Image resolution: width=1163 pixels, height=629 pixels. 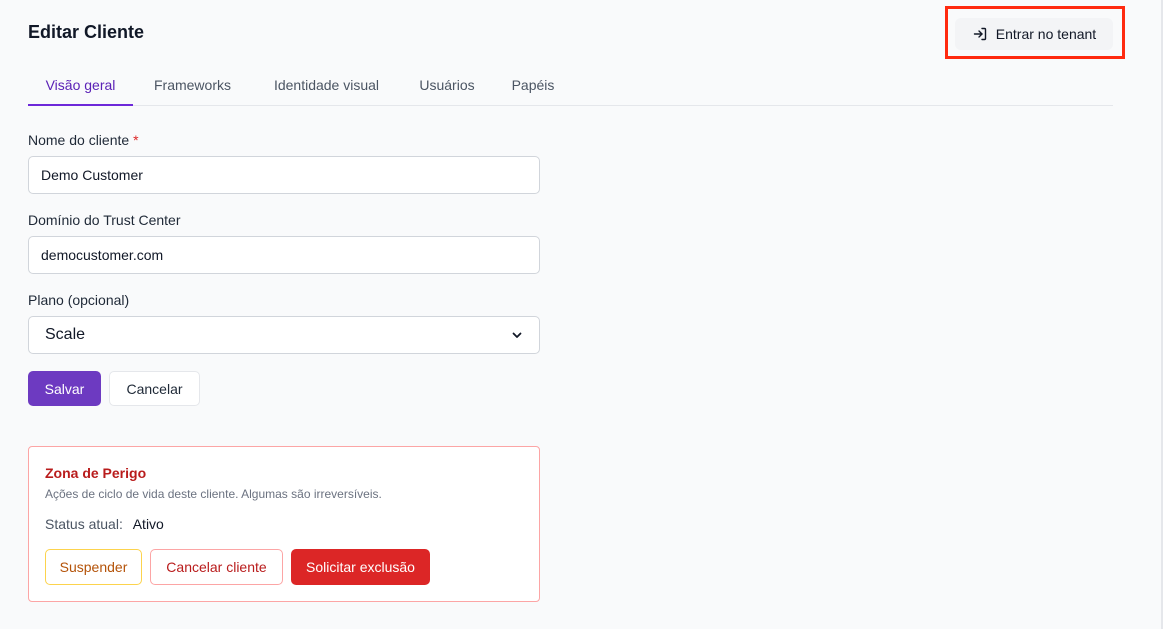 I want to click on plan-label: Plano (opcional), so click(x=79, y=300).